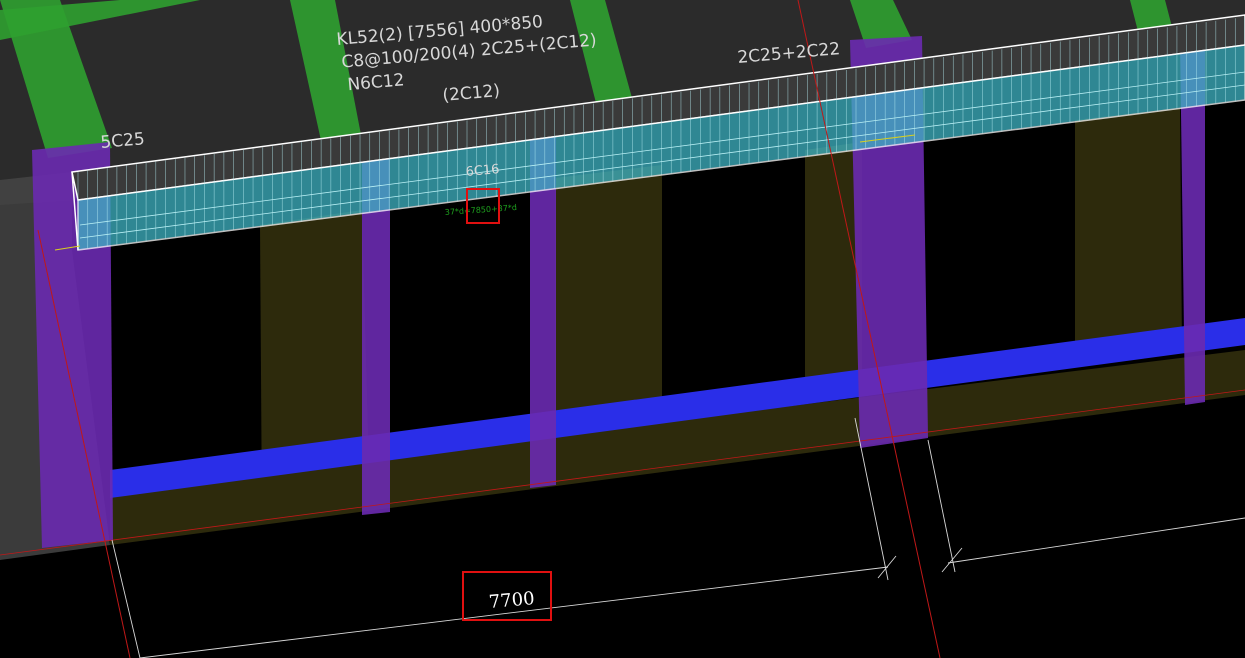  What do you see at coordinates (483, 206) in the screenshot?
I see `highlight-box-small` at bounding box center [483, 206].